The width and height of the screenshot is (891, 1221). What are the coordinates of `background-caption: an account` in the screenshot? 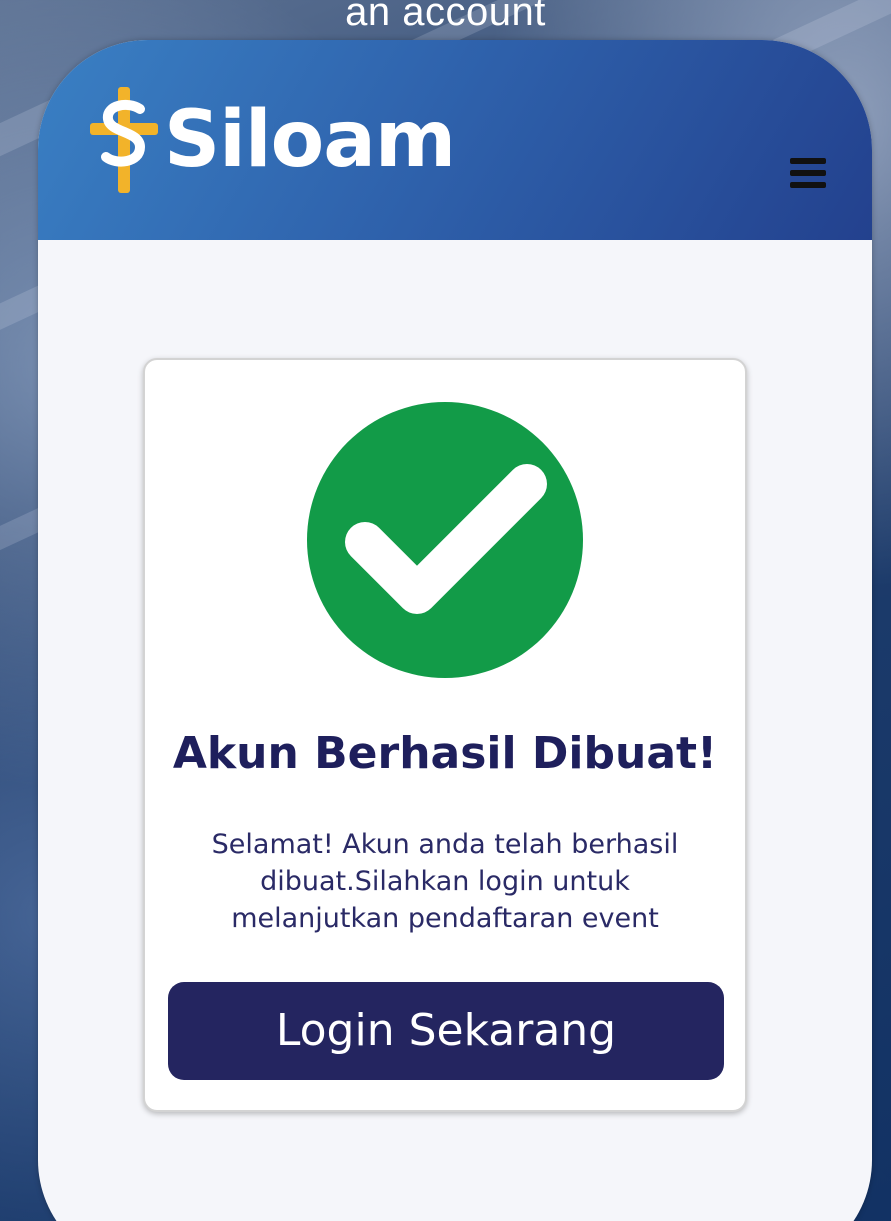 It's located at (445, 17).